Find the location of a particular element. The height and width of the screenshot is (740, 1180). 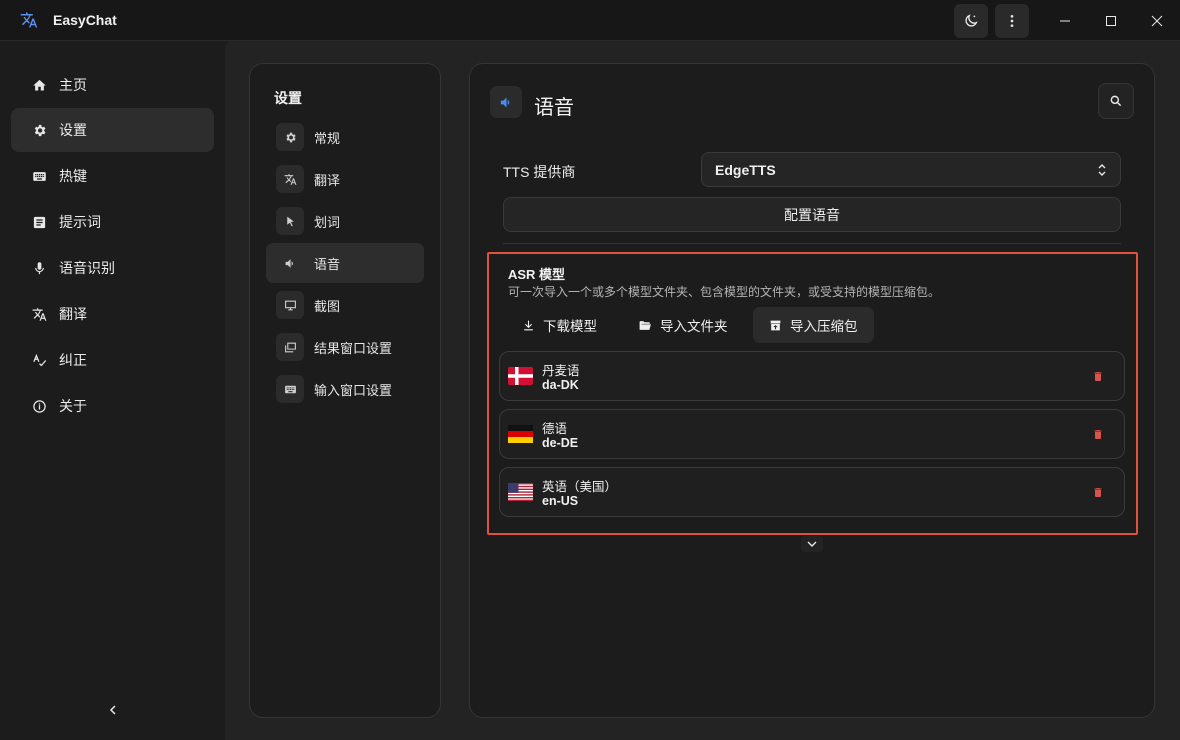

settings-item-input-window: 输入窗口设置 is located at coordinates (345, 389).